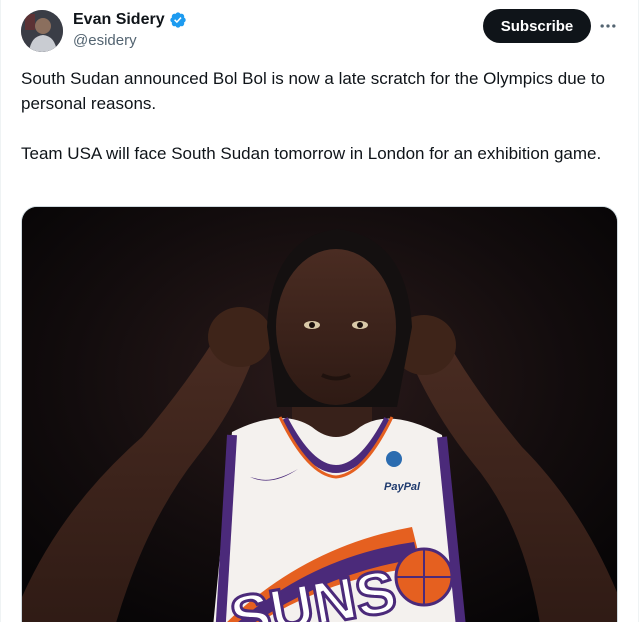 The height and width of the screenshot is (622, 639). Describe the element at coordinates (402, 487) in the screenshot. I see `paypal-text: PayPal` at that location.